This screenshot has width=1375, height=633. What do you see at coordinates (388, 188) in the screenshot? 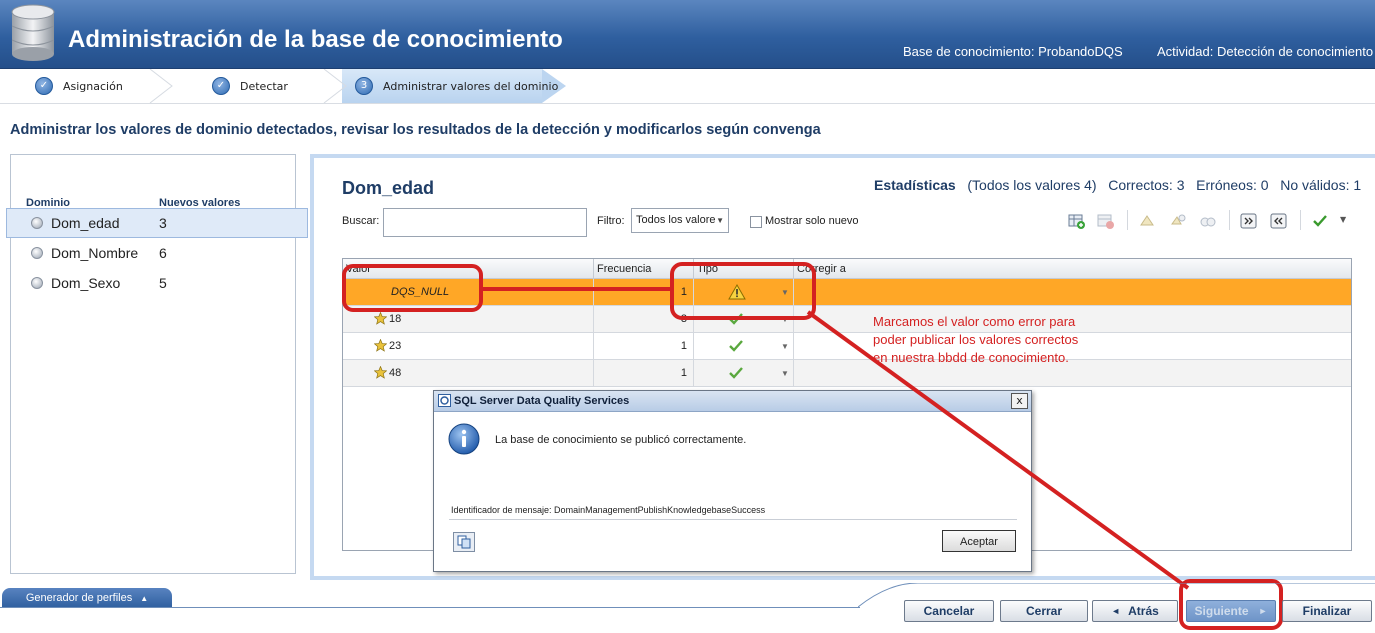
I see `domain-title: Dom_edad` at bounding box center [388, 188].